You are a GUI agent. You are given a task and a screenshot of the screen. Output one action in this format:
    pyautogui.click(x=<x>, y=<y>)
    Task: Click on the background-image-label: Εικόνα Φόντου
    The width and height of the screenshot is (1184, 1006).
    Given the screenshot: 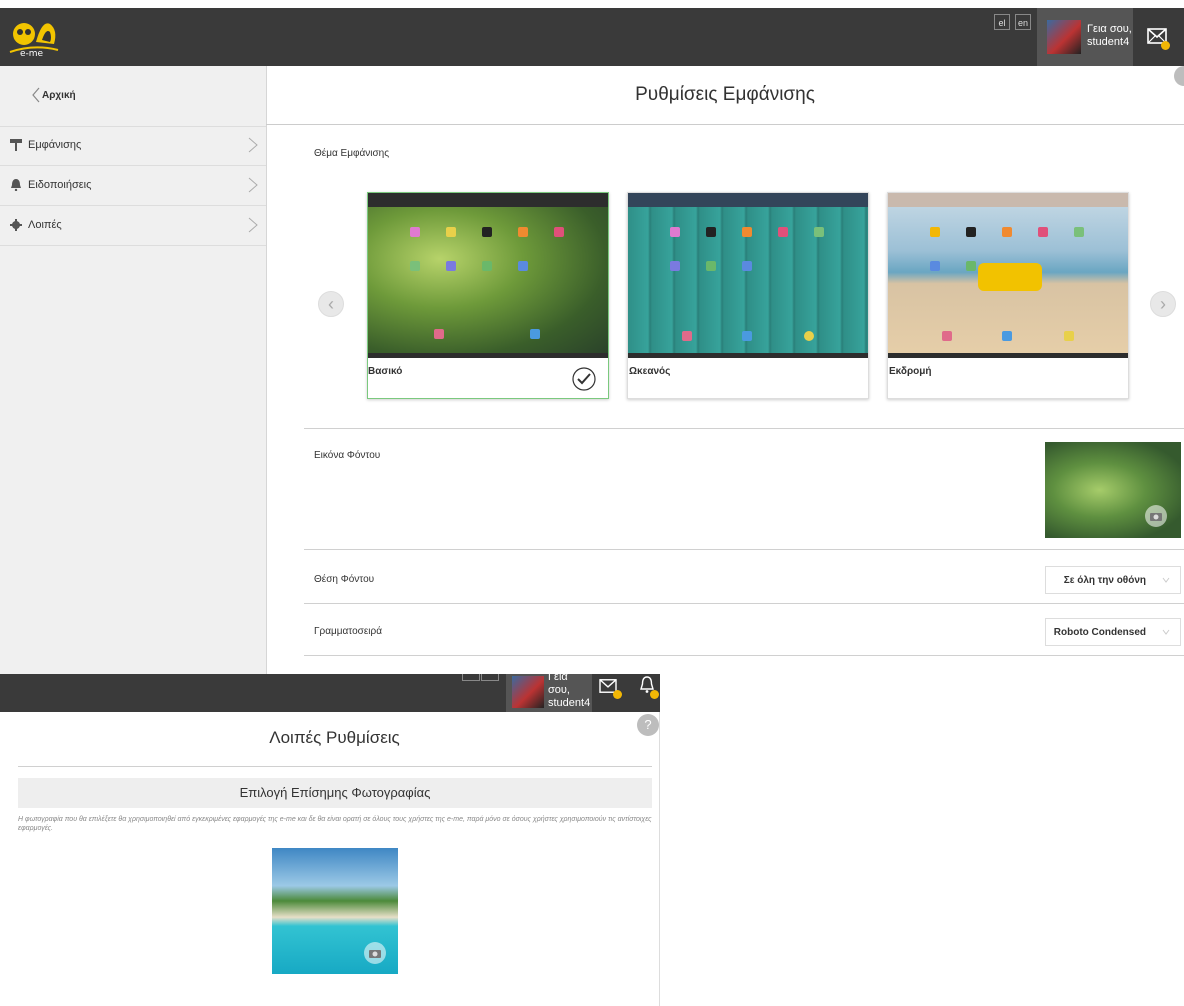 What is the action you would take?
    pyautogui.click(x=347, y=455)
    